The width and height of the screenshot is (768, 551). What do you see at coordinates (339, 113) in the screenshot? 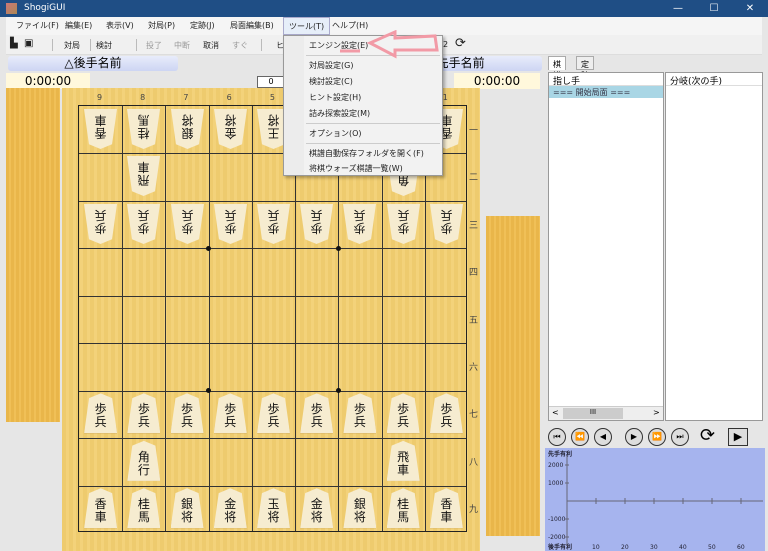
I see `menu-item-mate-search-settings: 詰み探索設定(M)` at bounding box center [339, 113].